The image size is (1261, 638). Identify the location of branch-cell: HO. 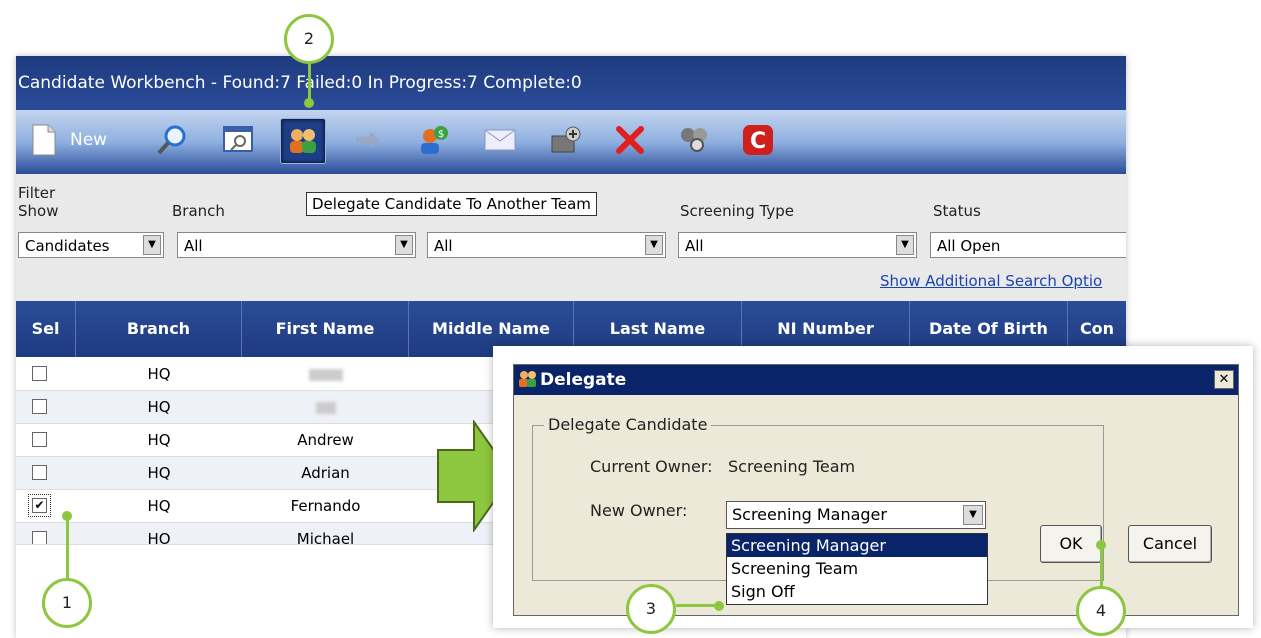
(159, 537).